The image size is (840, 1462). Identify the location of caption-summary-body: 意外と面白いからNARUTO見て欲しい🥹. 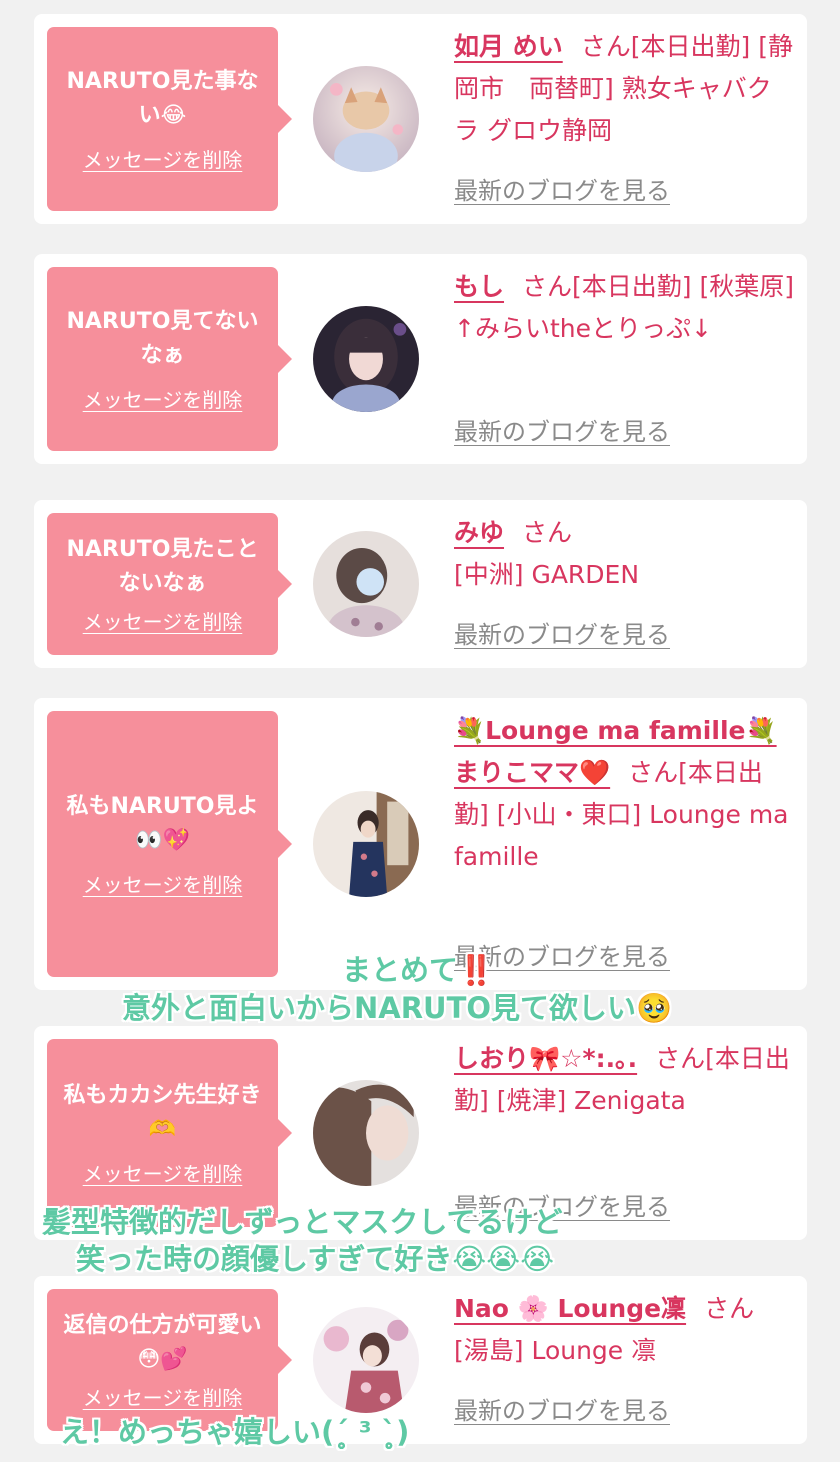
(397, 1008).